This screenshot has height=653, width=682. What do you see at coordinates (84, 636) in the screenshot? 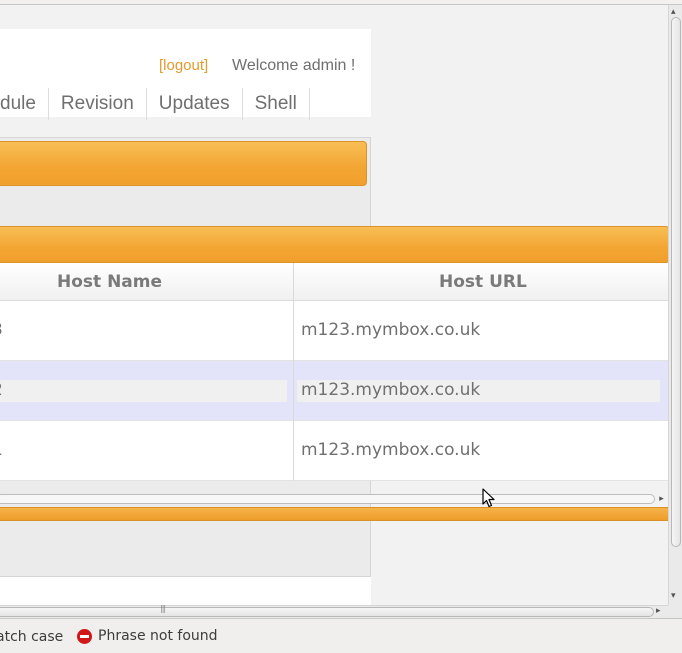
I see `stop-icon` at bounding box center [84, 636].